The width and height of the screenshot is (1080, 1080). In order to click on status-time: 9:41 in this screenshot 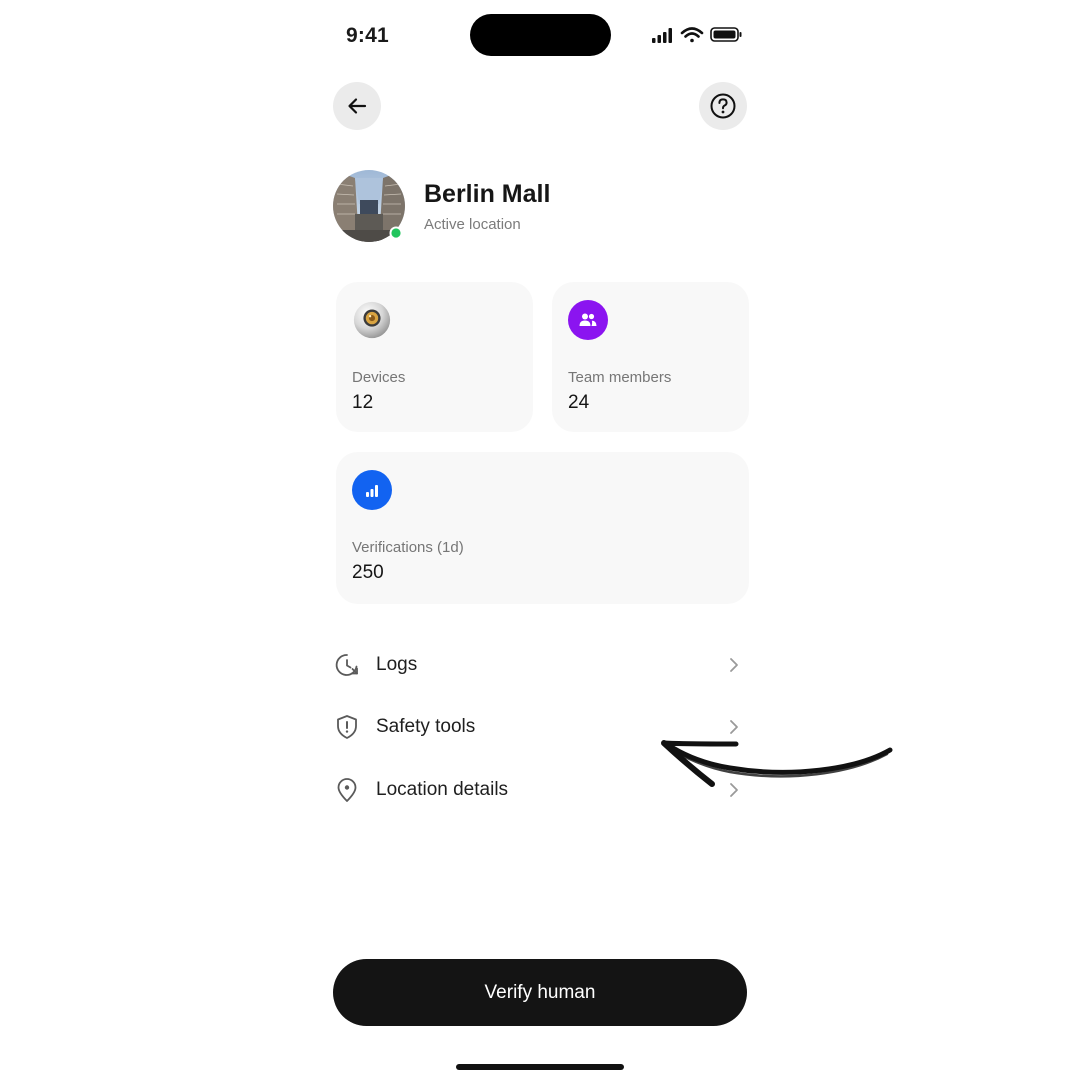, I will do `click(367, 35)`.